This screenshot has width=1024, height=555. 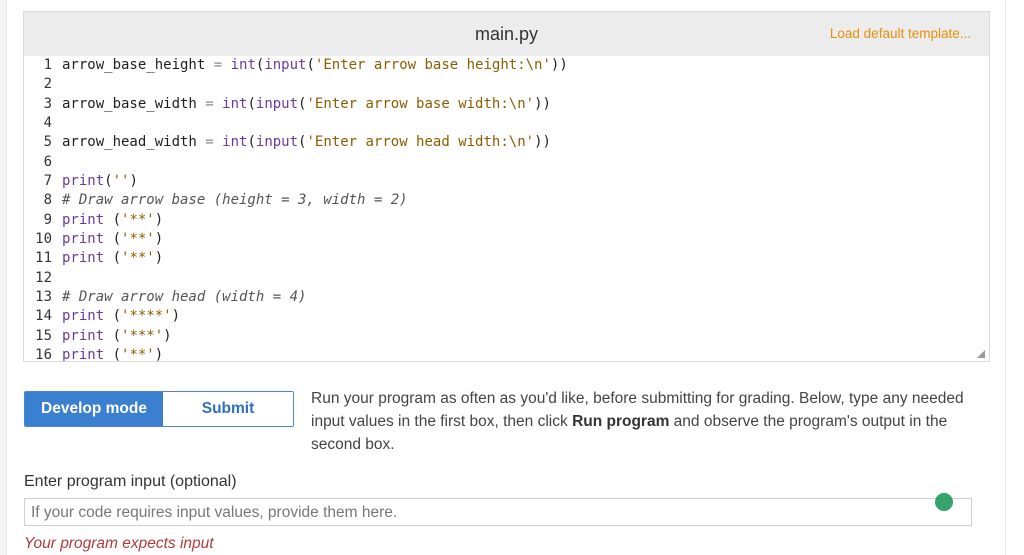 I want to click on line-number: 16, so click(x=43, y=354).